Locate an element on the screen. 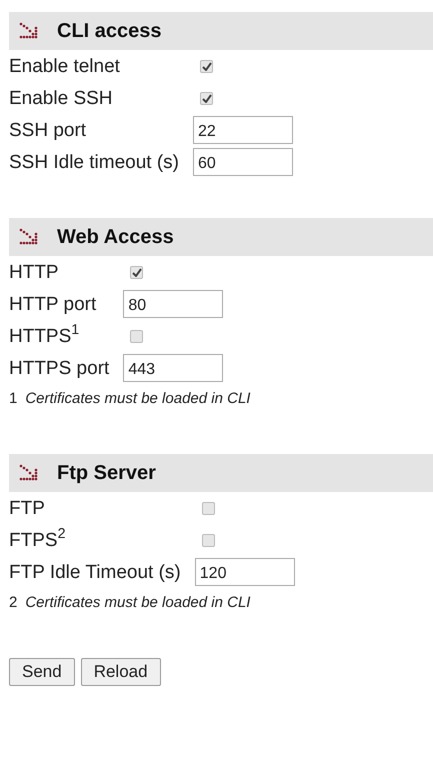 The height and width of the screenshot is (778, 433). form-button: Send is located at coordinates (42, 672).